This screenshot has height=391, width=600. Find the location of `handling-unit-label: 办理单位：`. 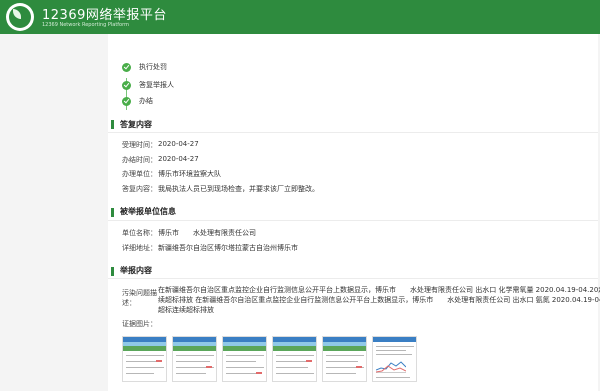

handling-unit-label: 办理单位： is located at coordinates (139, 174).